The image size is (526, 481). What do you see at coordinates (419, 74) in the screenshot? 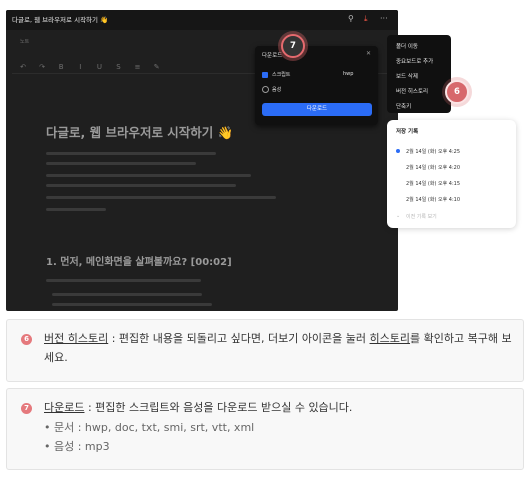
I see `more-menu: 폴더 이동 중요보드로 추가 보드 삭제 버전 히스토리 단축키` at bounding box center [419, 74].